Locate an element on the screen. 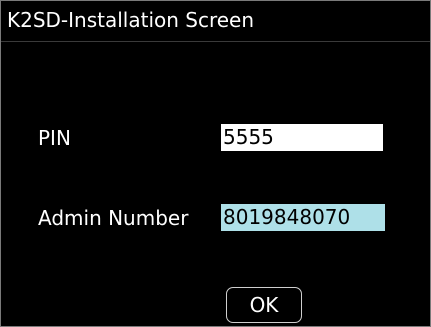 The image size is (431, 327). pin-label: PIN is located at coordinates (54, 138).